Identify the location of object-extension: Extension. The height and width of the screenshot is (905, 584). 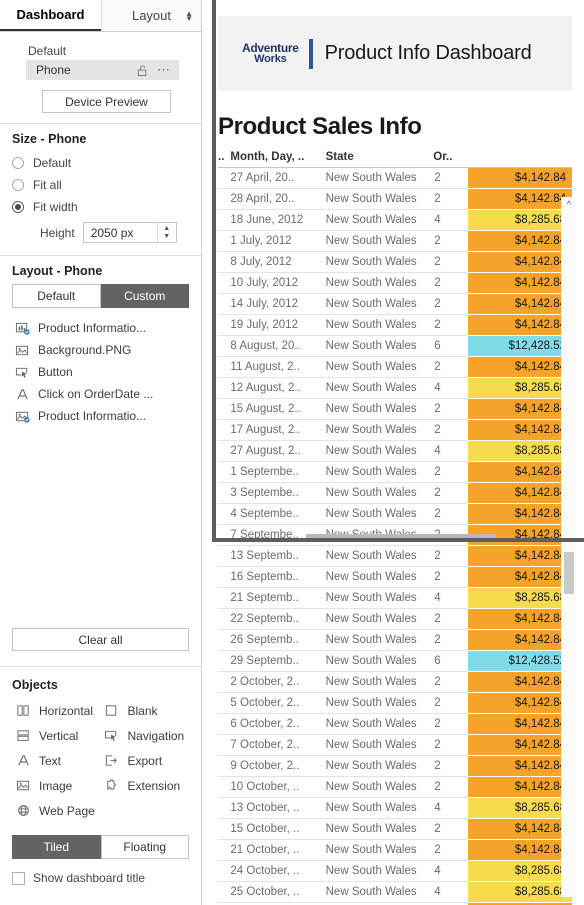
(145, 785).